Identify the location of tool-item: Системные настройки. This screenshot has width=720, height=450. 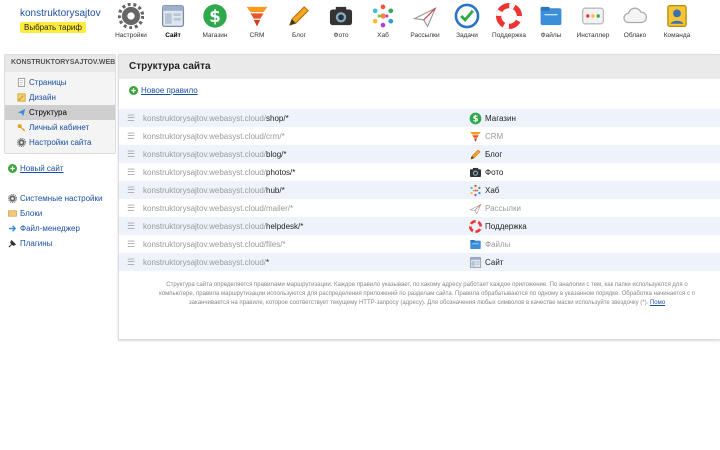
(60, 198).